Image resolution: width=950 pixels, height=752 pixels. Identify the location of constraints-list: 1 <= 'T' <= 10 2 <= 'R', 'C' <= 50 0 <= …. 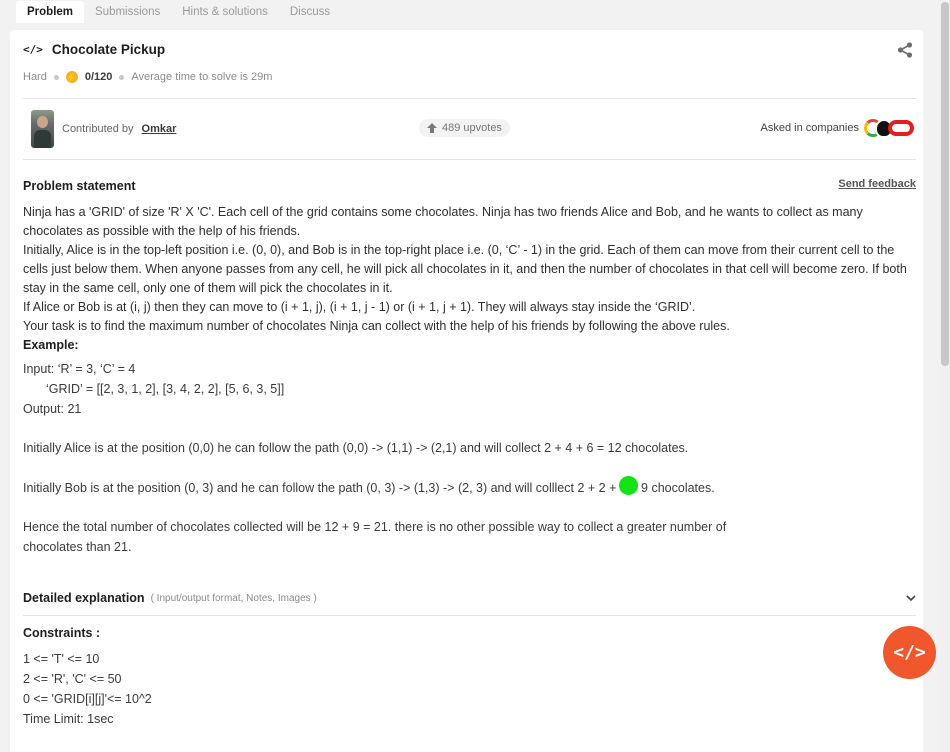
(87, 689).